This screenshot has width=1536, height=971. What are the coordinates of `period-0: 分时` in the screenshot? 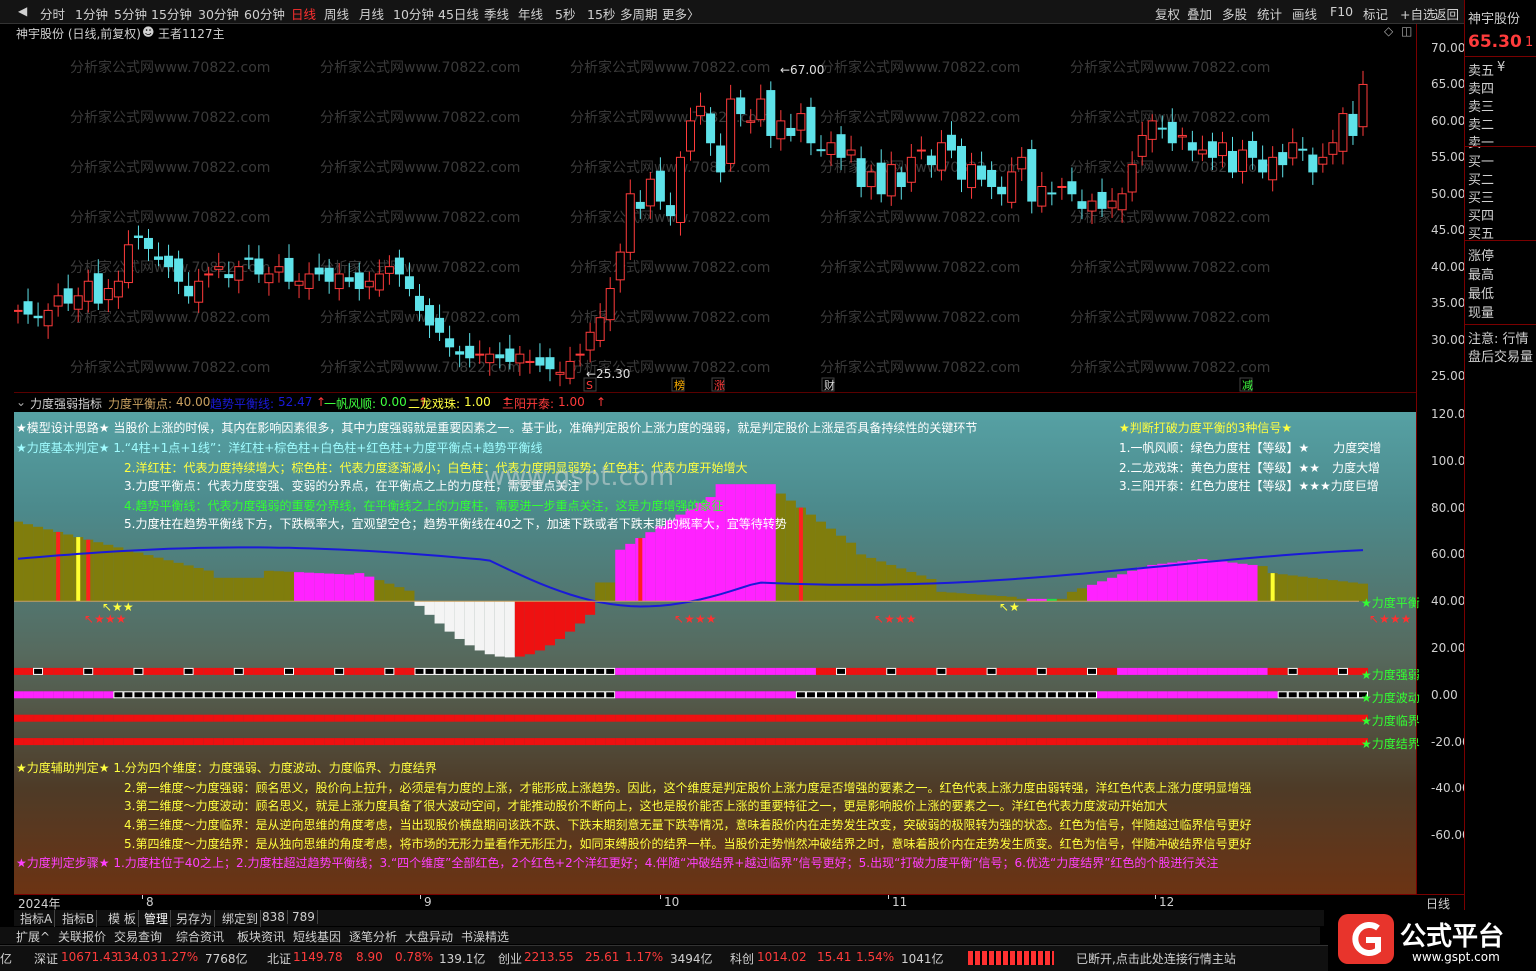 It's located at (52, 13).